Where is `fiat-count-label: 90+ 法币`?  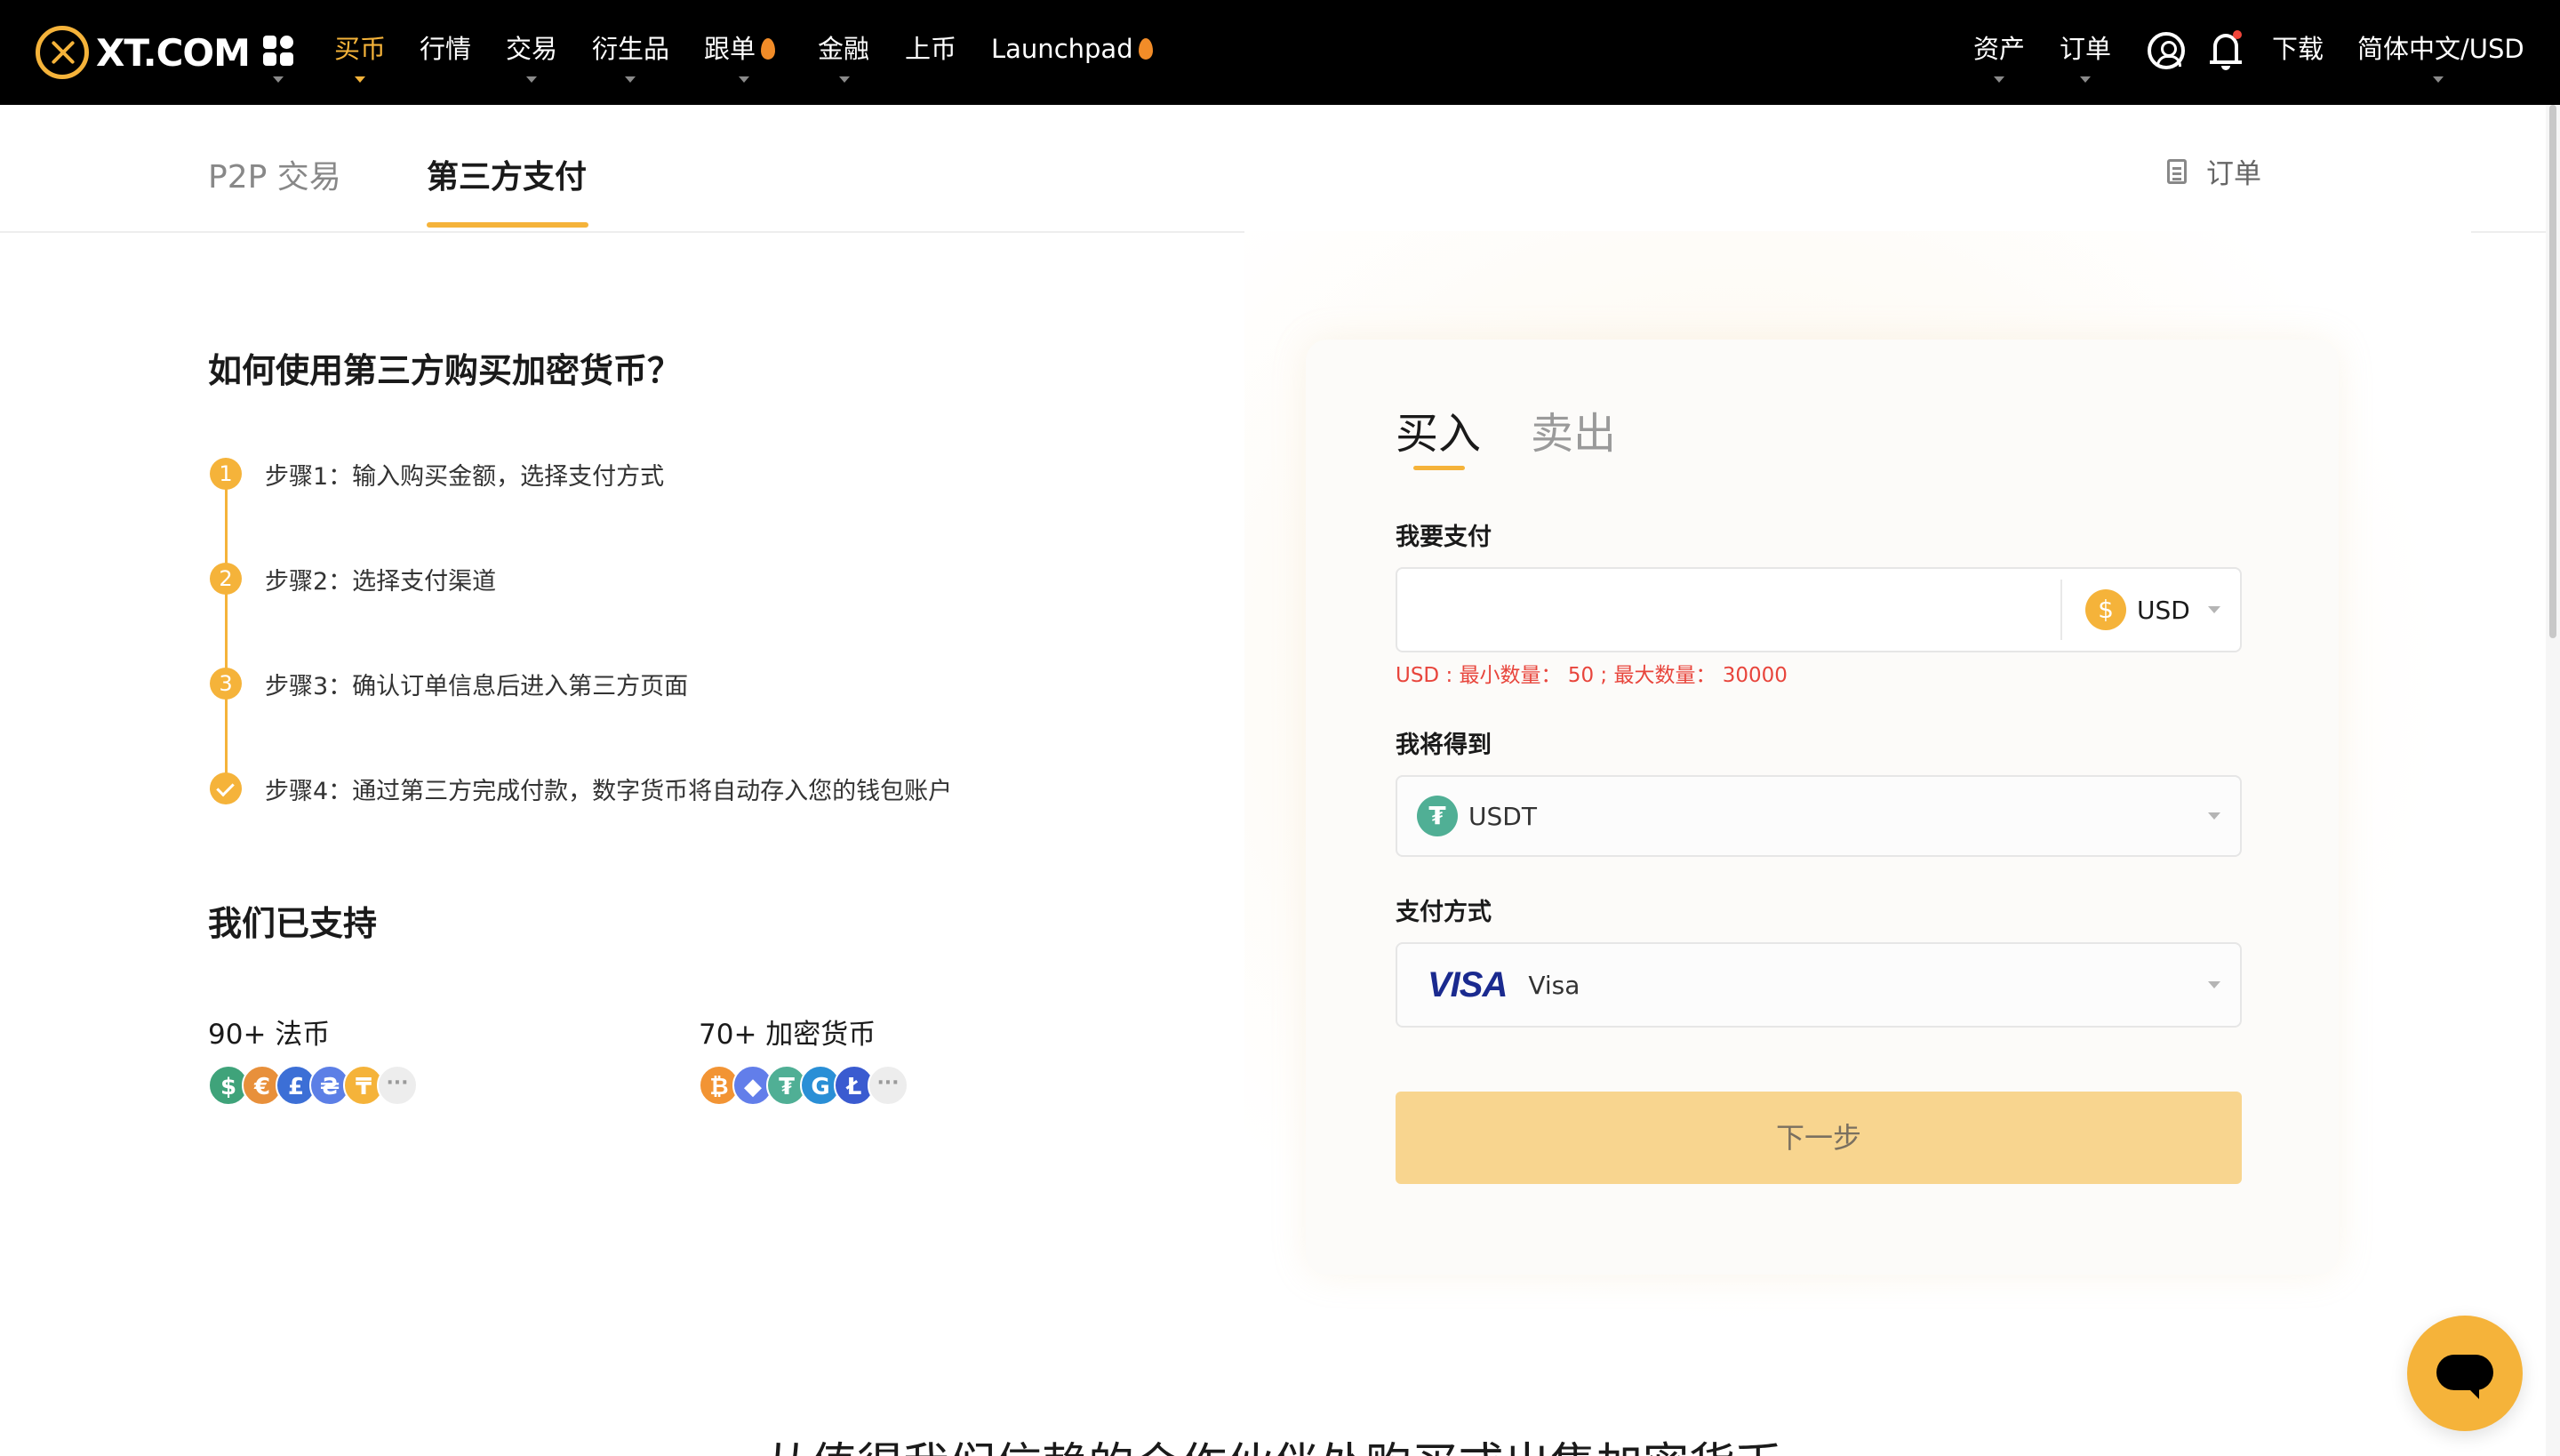 fiat-count-label: 90+ 法币 is located at coordinates (269, 1035).